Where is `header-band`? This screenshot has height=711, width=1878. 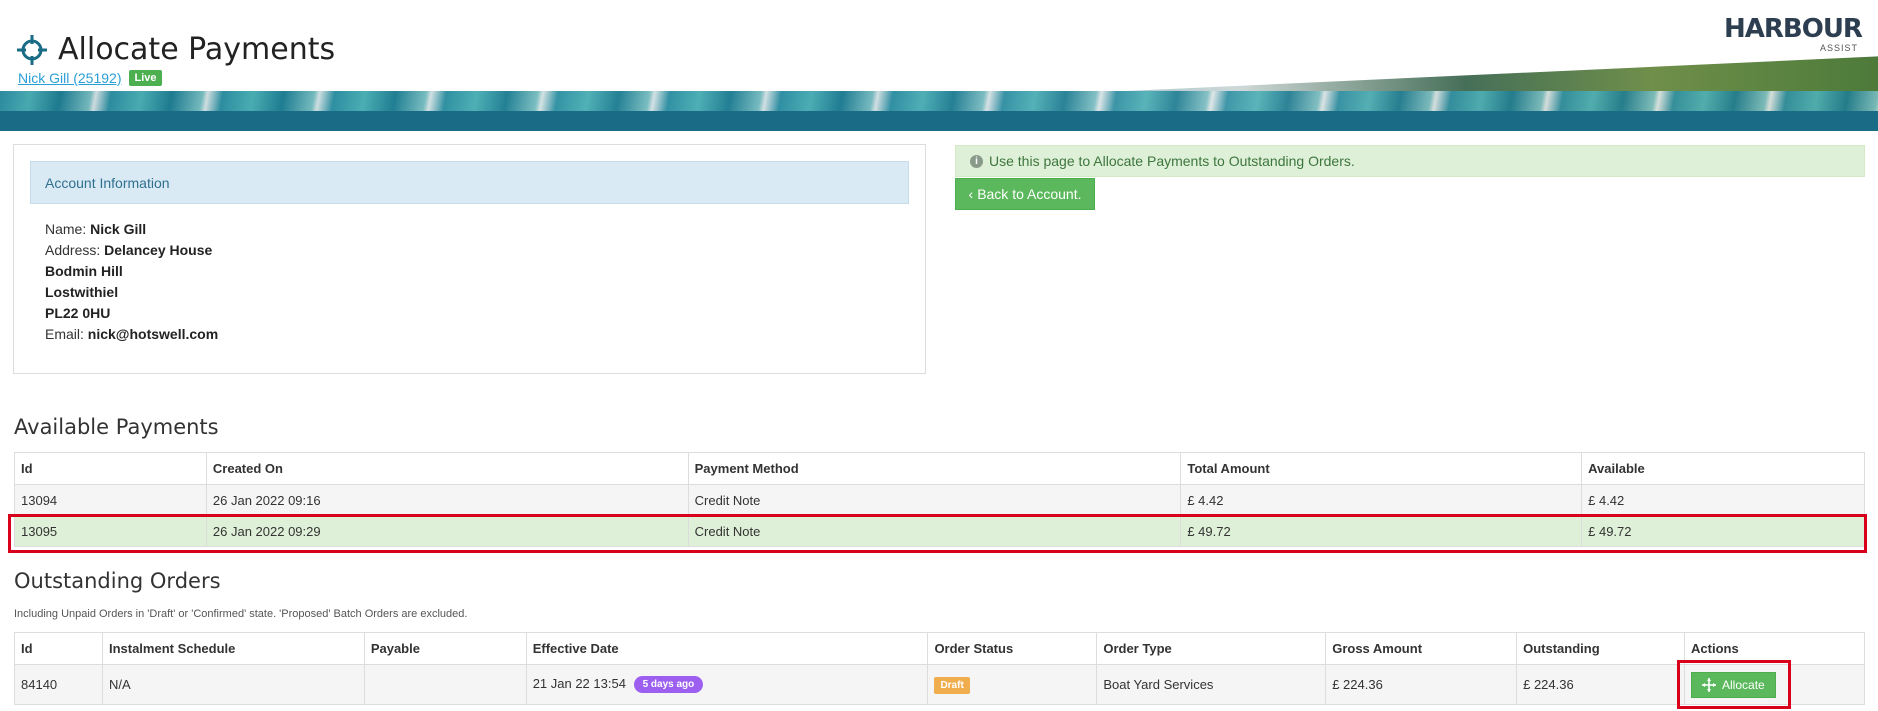 header-band is located at coordinates (939, 121).